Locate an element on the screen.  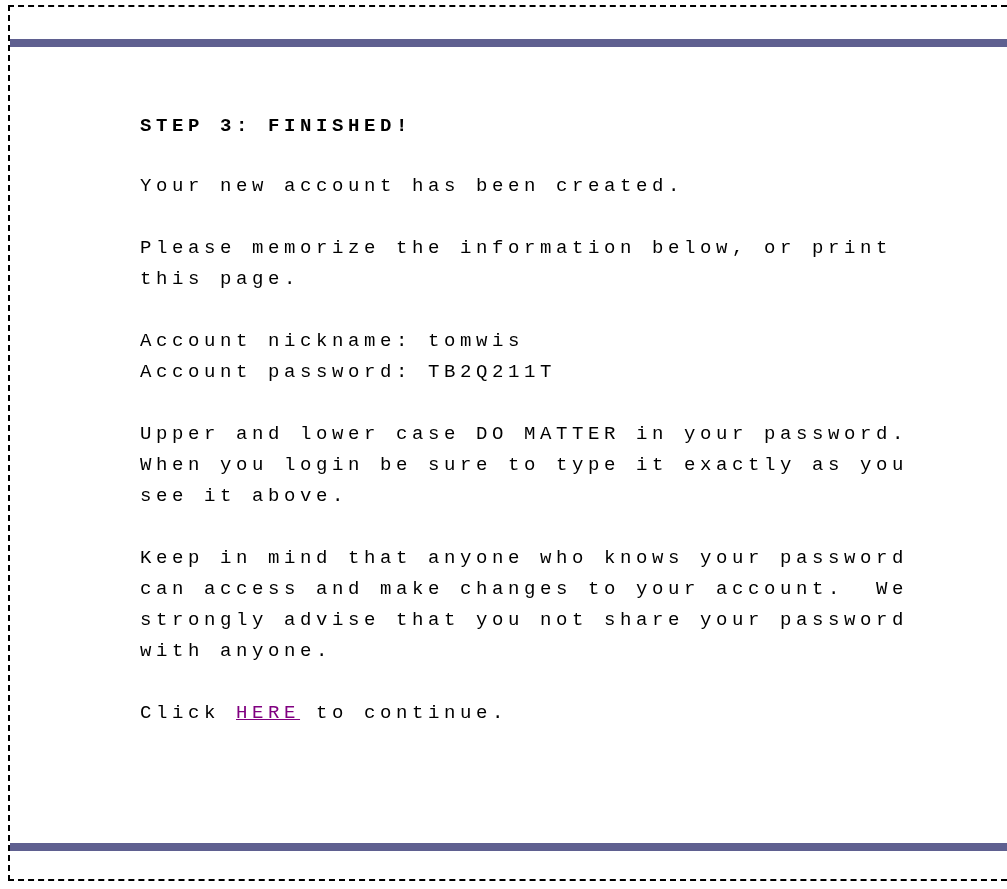
info-paragraph: Upper and lower case DO MATTER in your password. When you login be sure to type it exactly as you see it above. is located at coordinates (525, 465).